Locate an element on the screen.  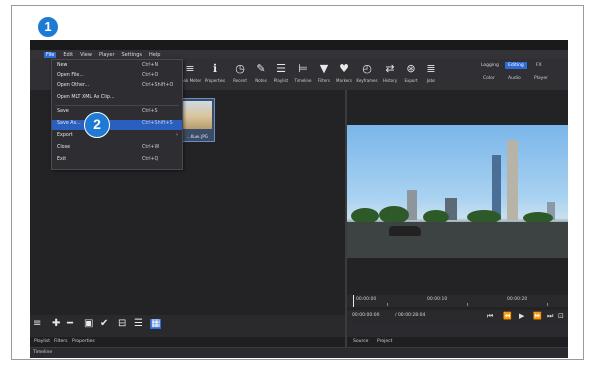
jobs-icon: ≣ is located at coordinates (431, 68).